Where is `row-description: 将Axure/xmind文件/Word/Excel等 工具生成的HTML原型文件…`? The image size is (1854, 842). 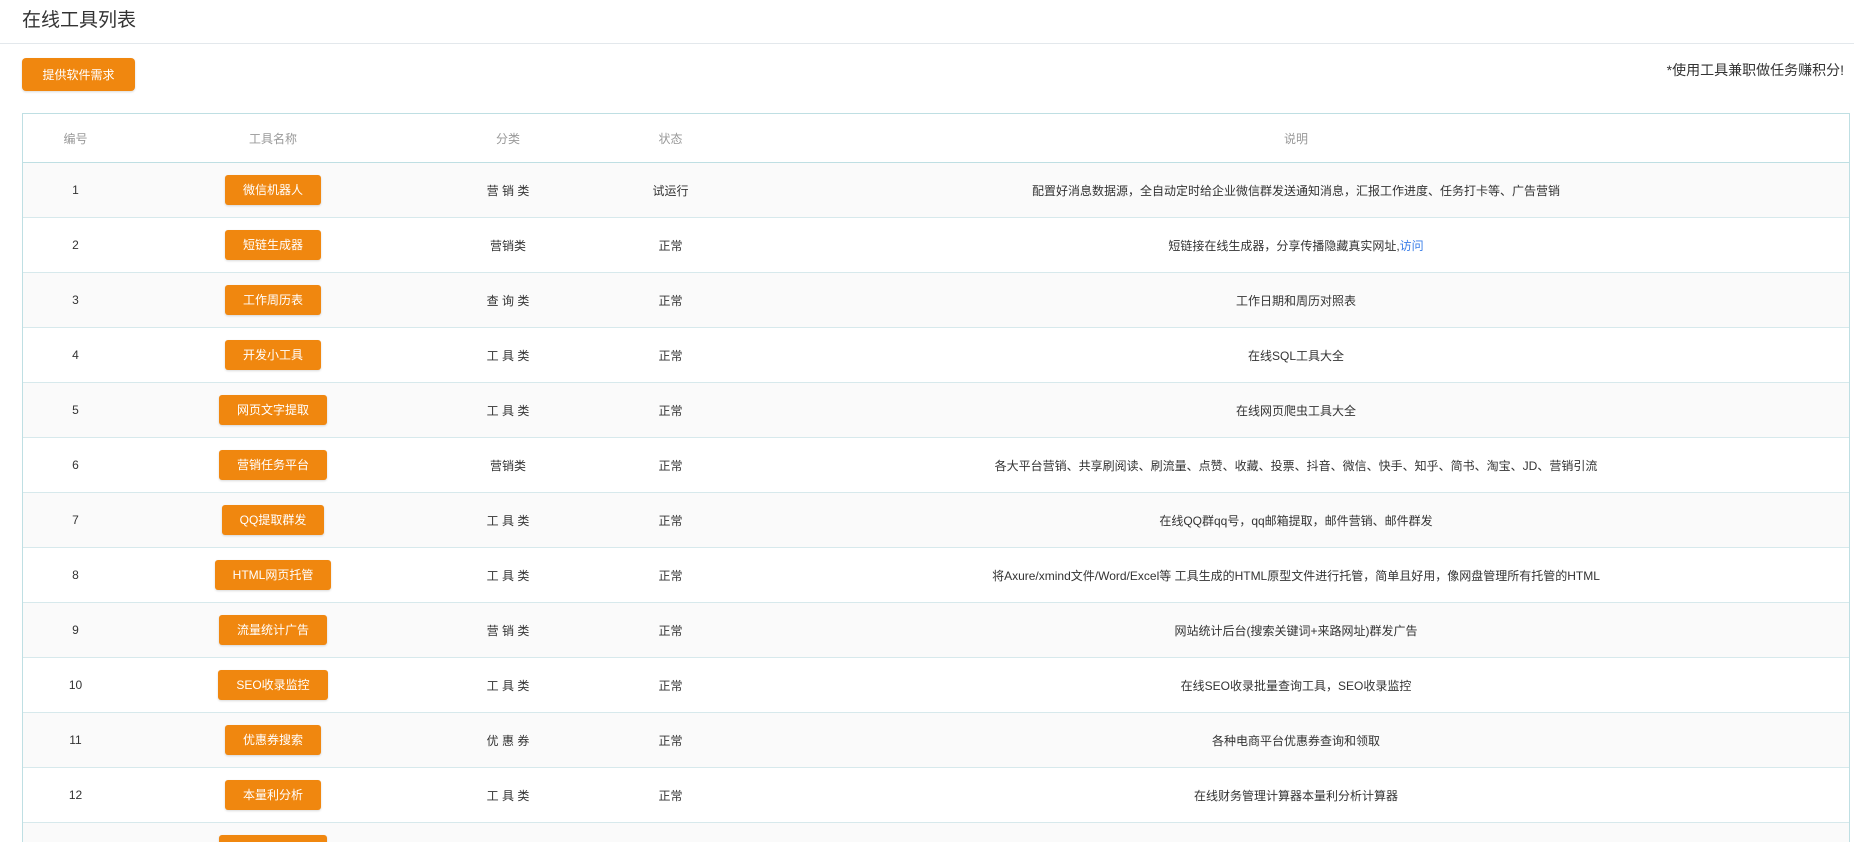
row-description: 将Axure/xmind文件/Word/Excel等 工具生成的HTML原型文件… is located at coordinates (1296, 575).